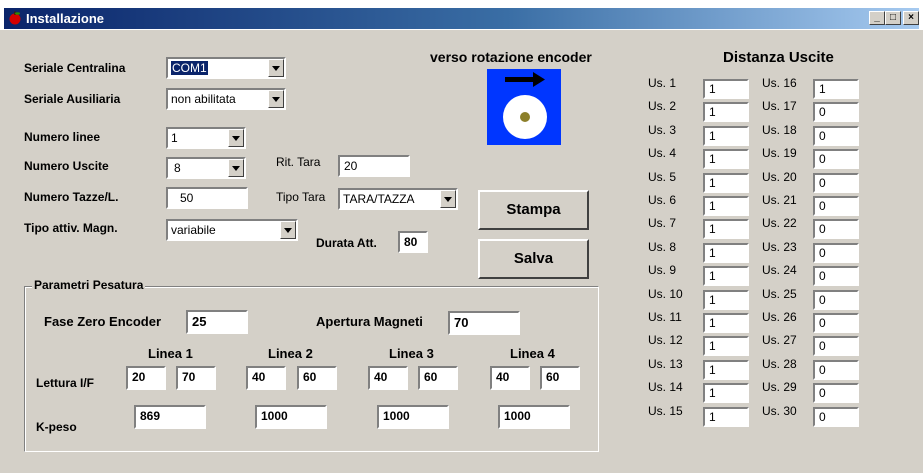  What do you see at coordinates (196, 378) in the screenshot?
I see `lettura-1b-input: 70` at bounding box center [196, 378].